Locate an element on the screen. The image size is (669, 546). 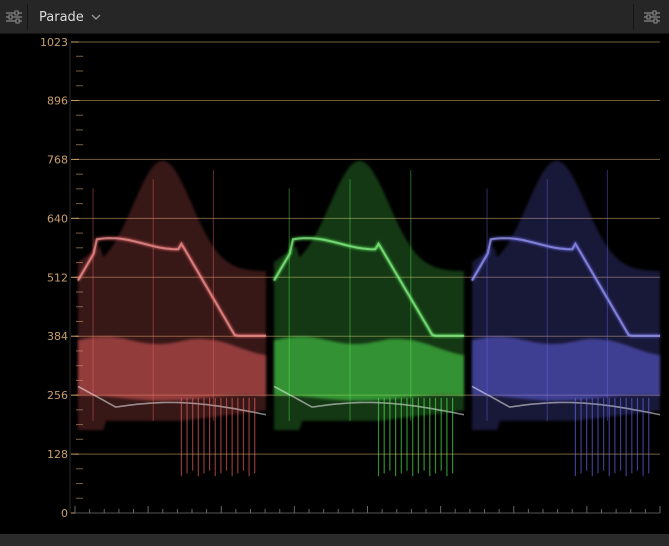
scope-settings-button is located at coordinates (651, 17).